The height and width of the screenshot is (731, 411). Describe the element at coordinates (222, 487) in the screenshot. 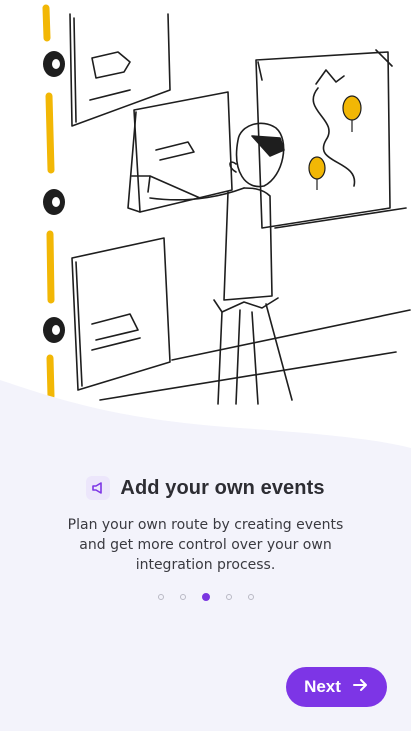

I see `page-title: Add your own events` at that location.